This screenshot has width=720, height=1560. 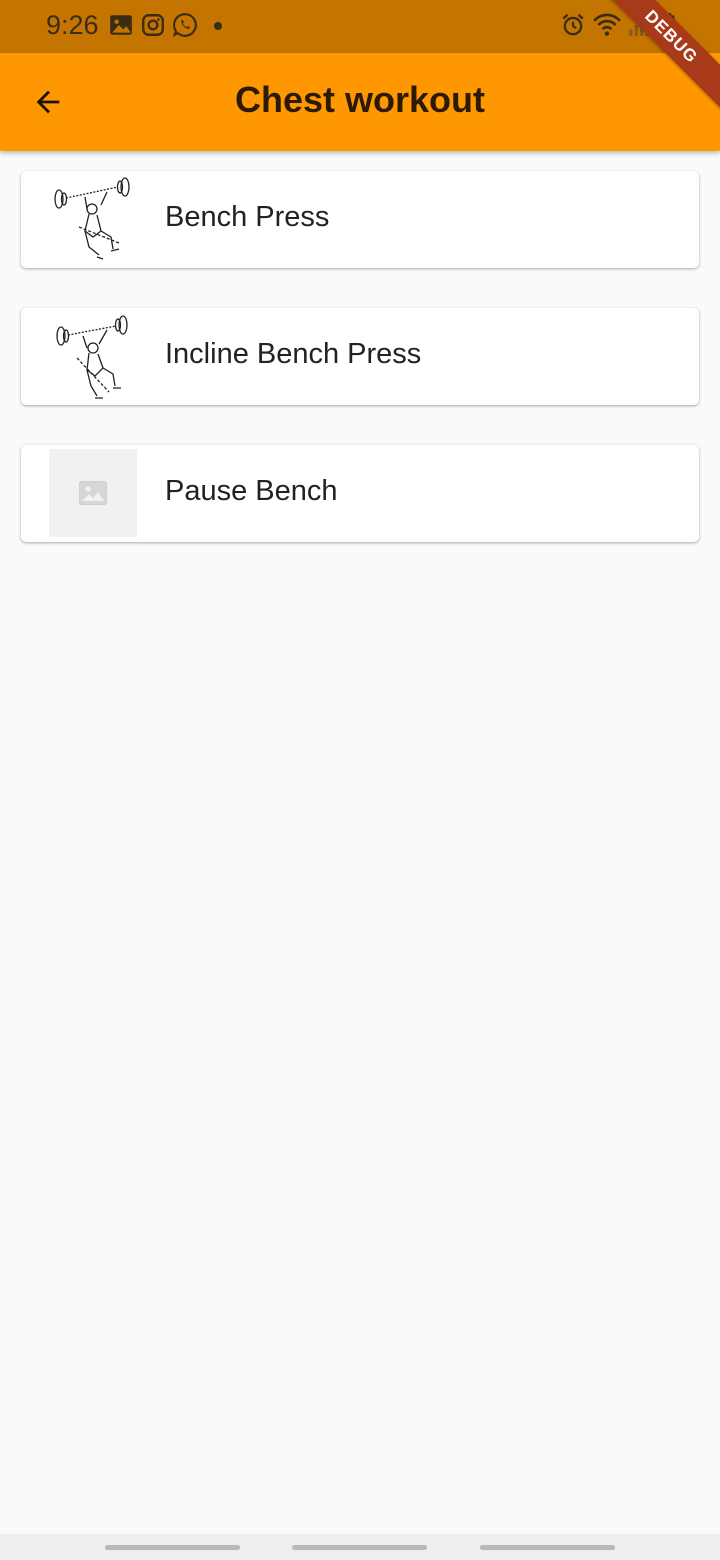 I want to click on home-handle, so click(x=359, y=1547).